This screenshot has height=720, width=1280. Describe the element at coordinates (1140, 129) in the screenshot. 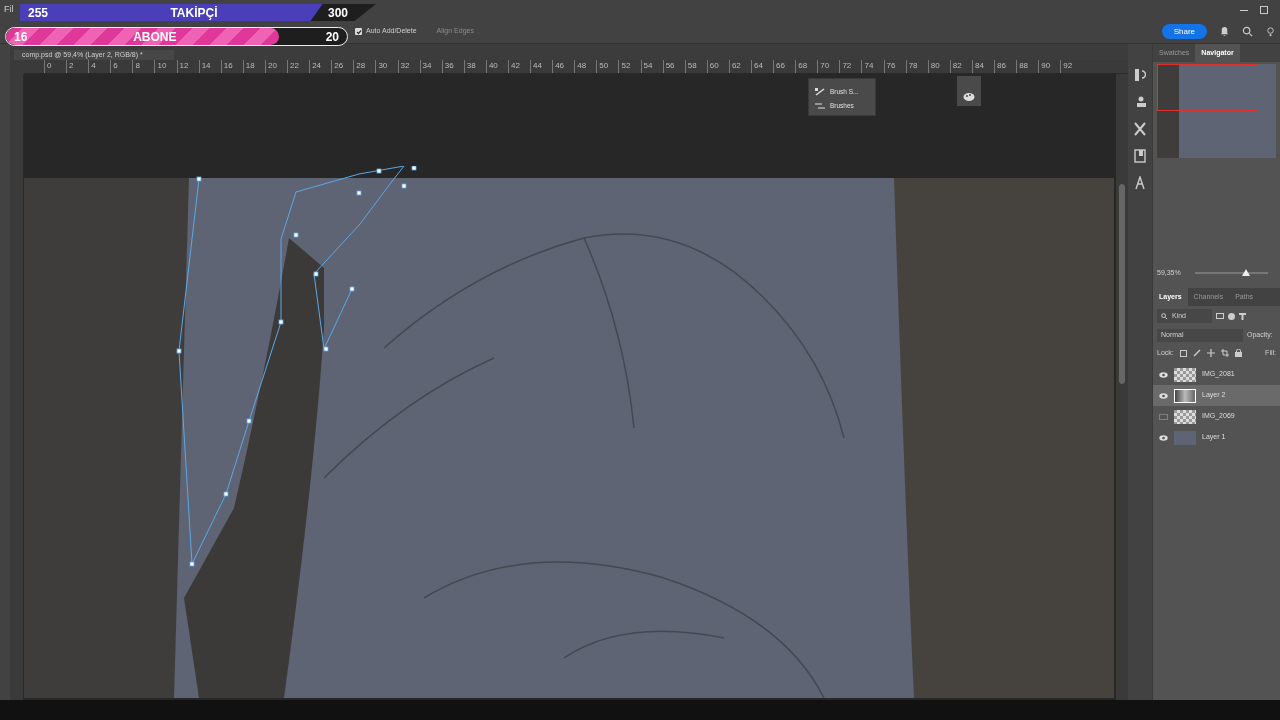

I see `tools-icon` at that location.